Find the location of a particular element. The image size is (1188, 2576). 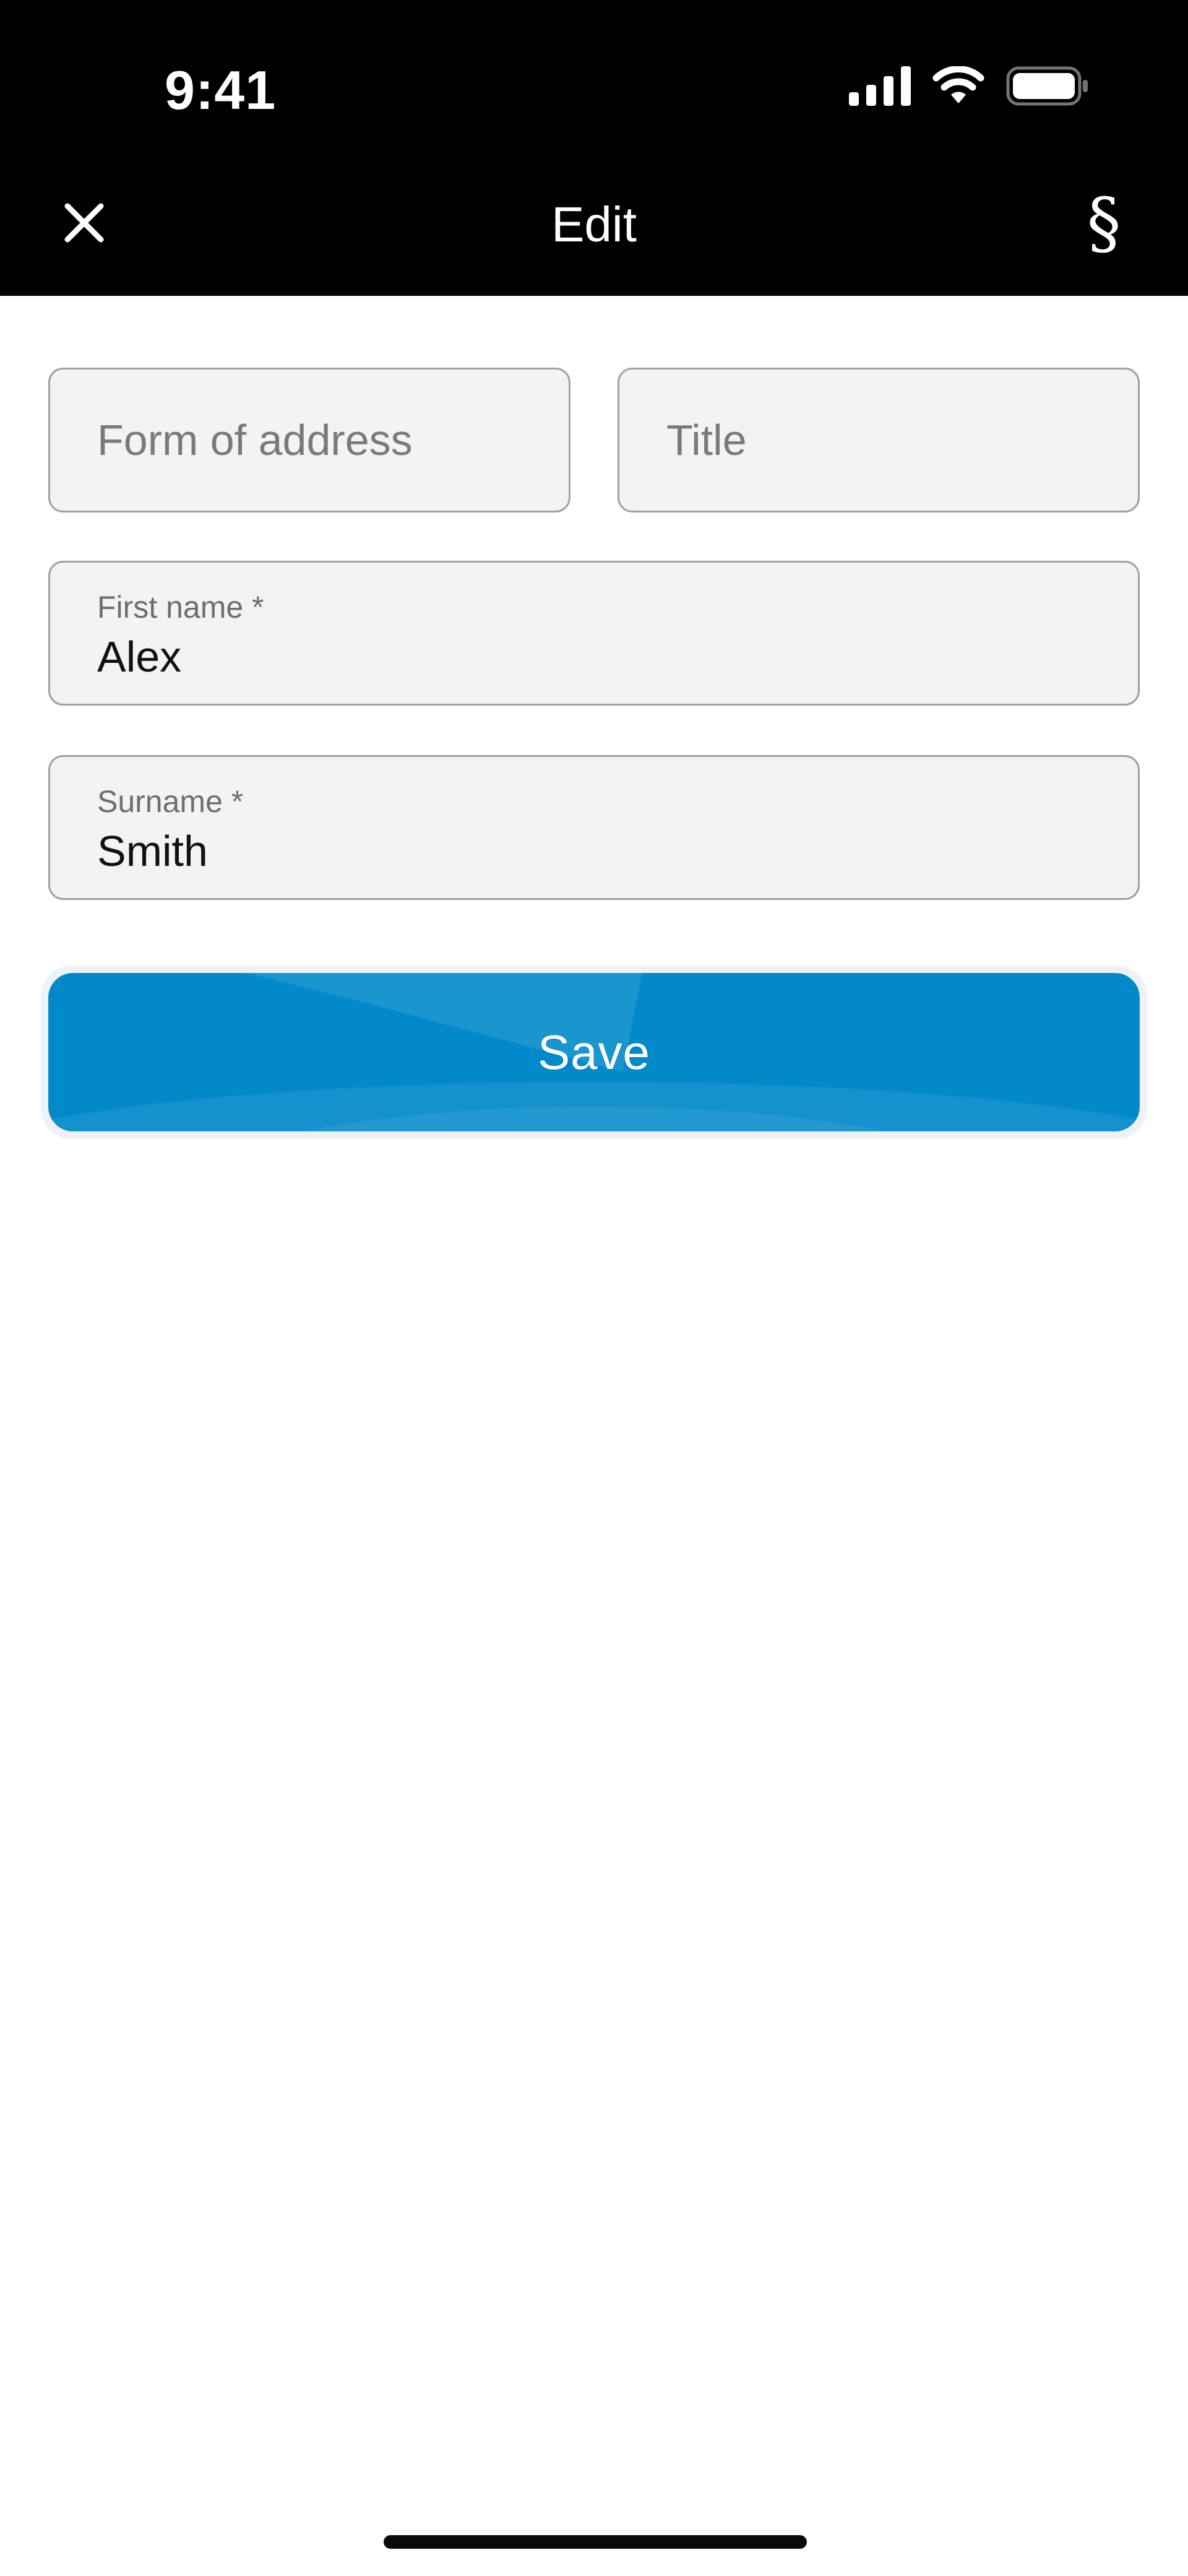

status-icons is located at coordinates (969, 87).